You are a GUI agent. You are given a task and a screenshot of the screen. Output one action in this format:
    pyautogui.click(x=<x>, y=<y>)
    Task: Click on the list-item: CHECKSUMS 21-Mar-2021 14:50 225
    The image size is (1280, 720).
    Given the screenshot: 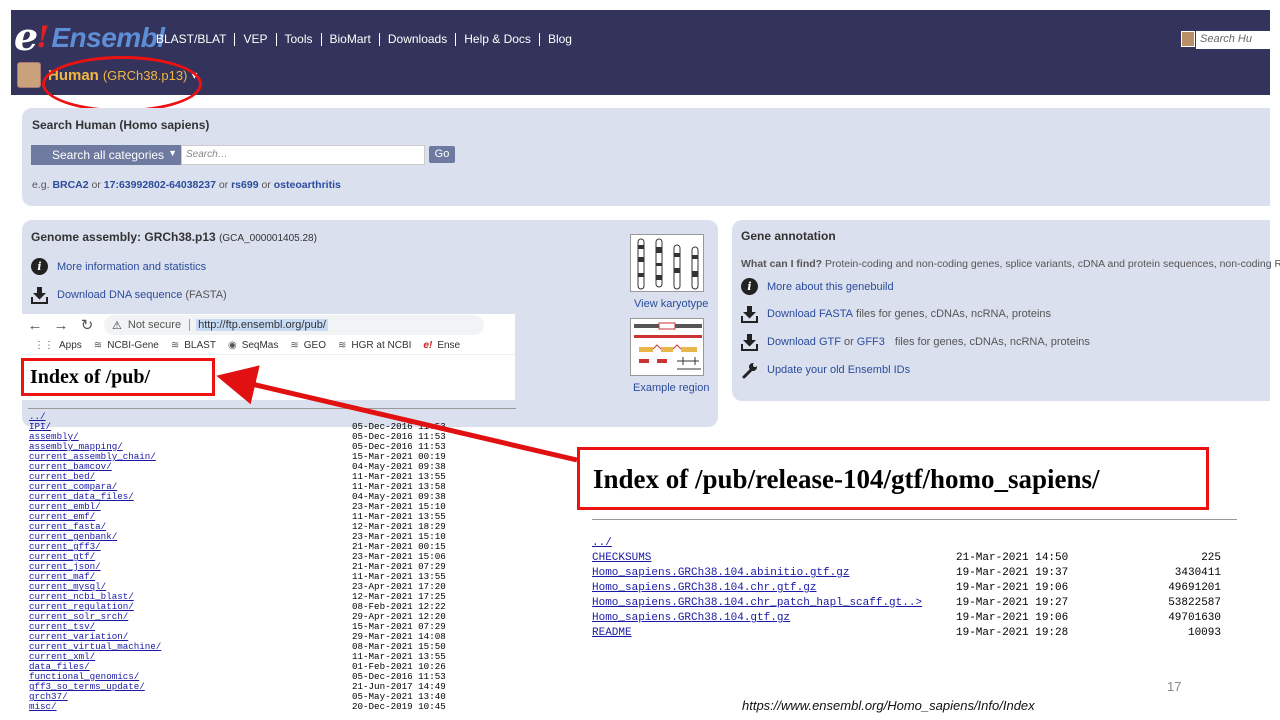 What is the action you would take?
    pyautogui.click(x=912, y=558)
    